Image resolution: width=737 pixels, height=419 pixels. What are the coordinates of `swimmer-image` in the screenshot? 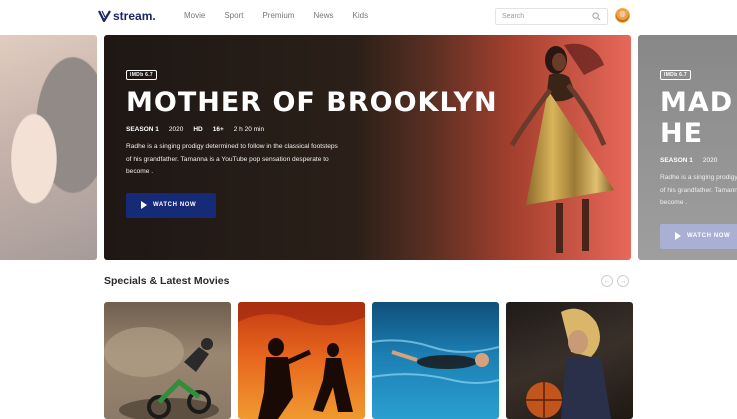 It's located at (435, 361).